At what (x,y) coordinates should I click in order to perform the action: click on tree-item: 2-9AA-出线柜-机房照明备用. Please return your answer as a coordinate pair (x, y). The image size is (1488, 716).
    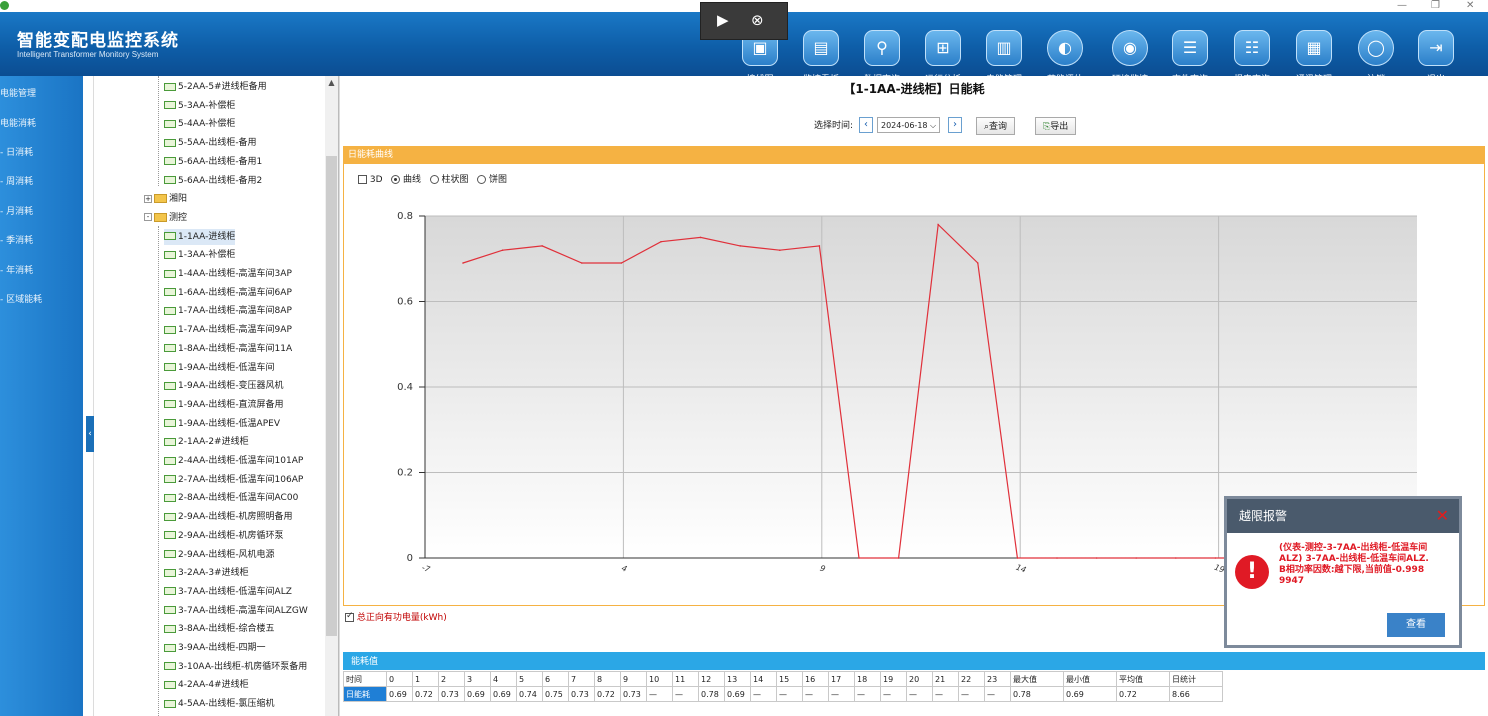
    Looking at the image, I should click on (228, 517).